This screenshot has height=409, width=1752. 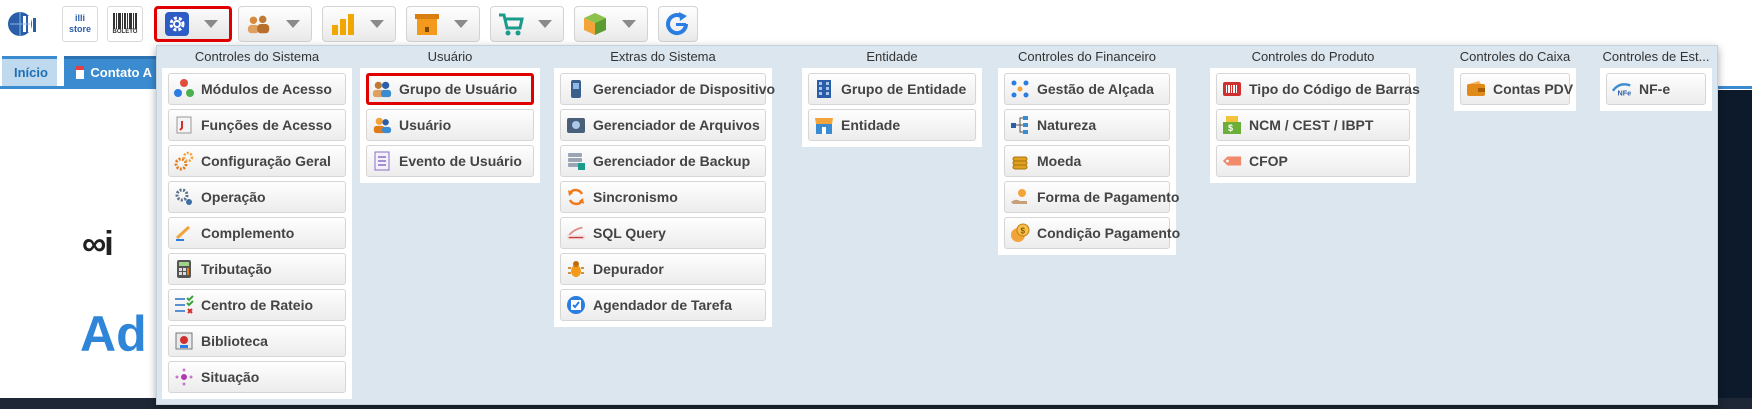 What do you see at coordinates (1232, 89) in the screenshot?
I see `barcode-icon` at bounding box center [1232, 89].